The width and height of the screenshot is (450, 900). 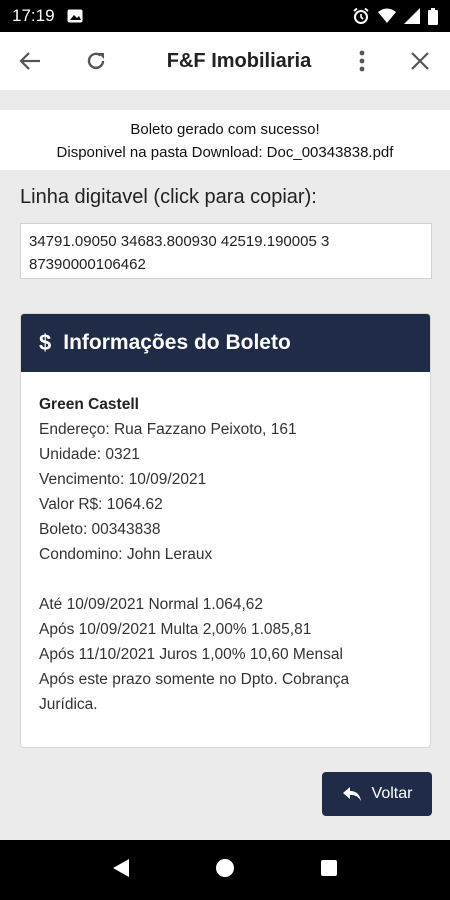 I want to click on card-title: Informações do Boleto, so click(x=177, y=342).